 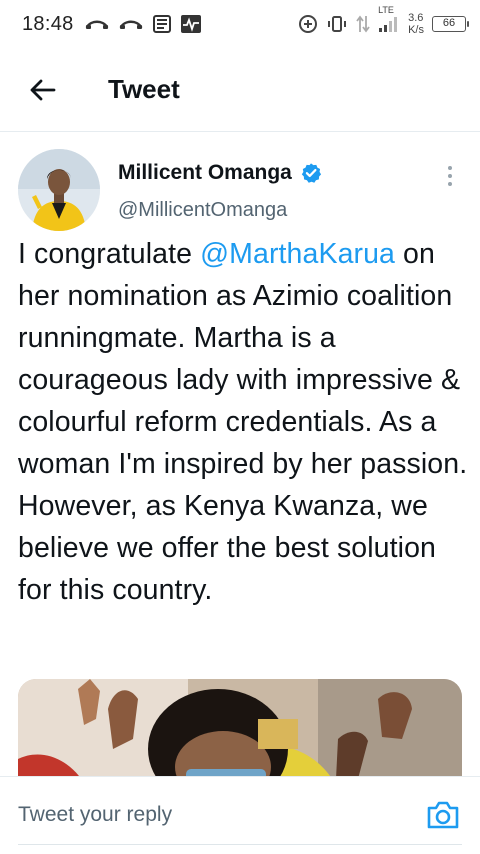 I want to click on battery-level: 66, so click(x=449, y=23).